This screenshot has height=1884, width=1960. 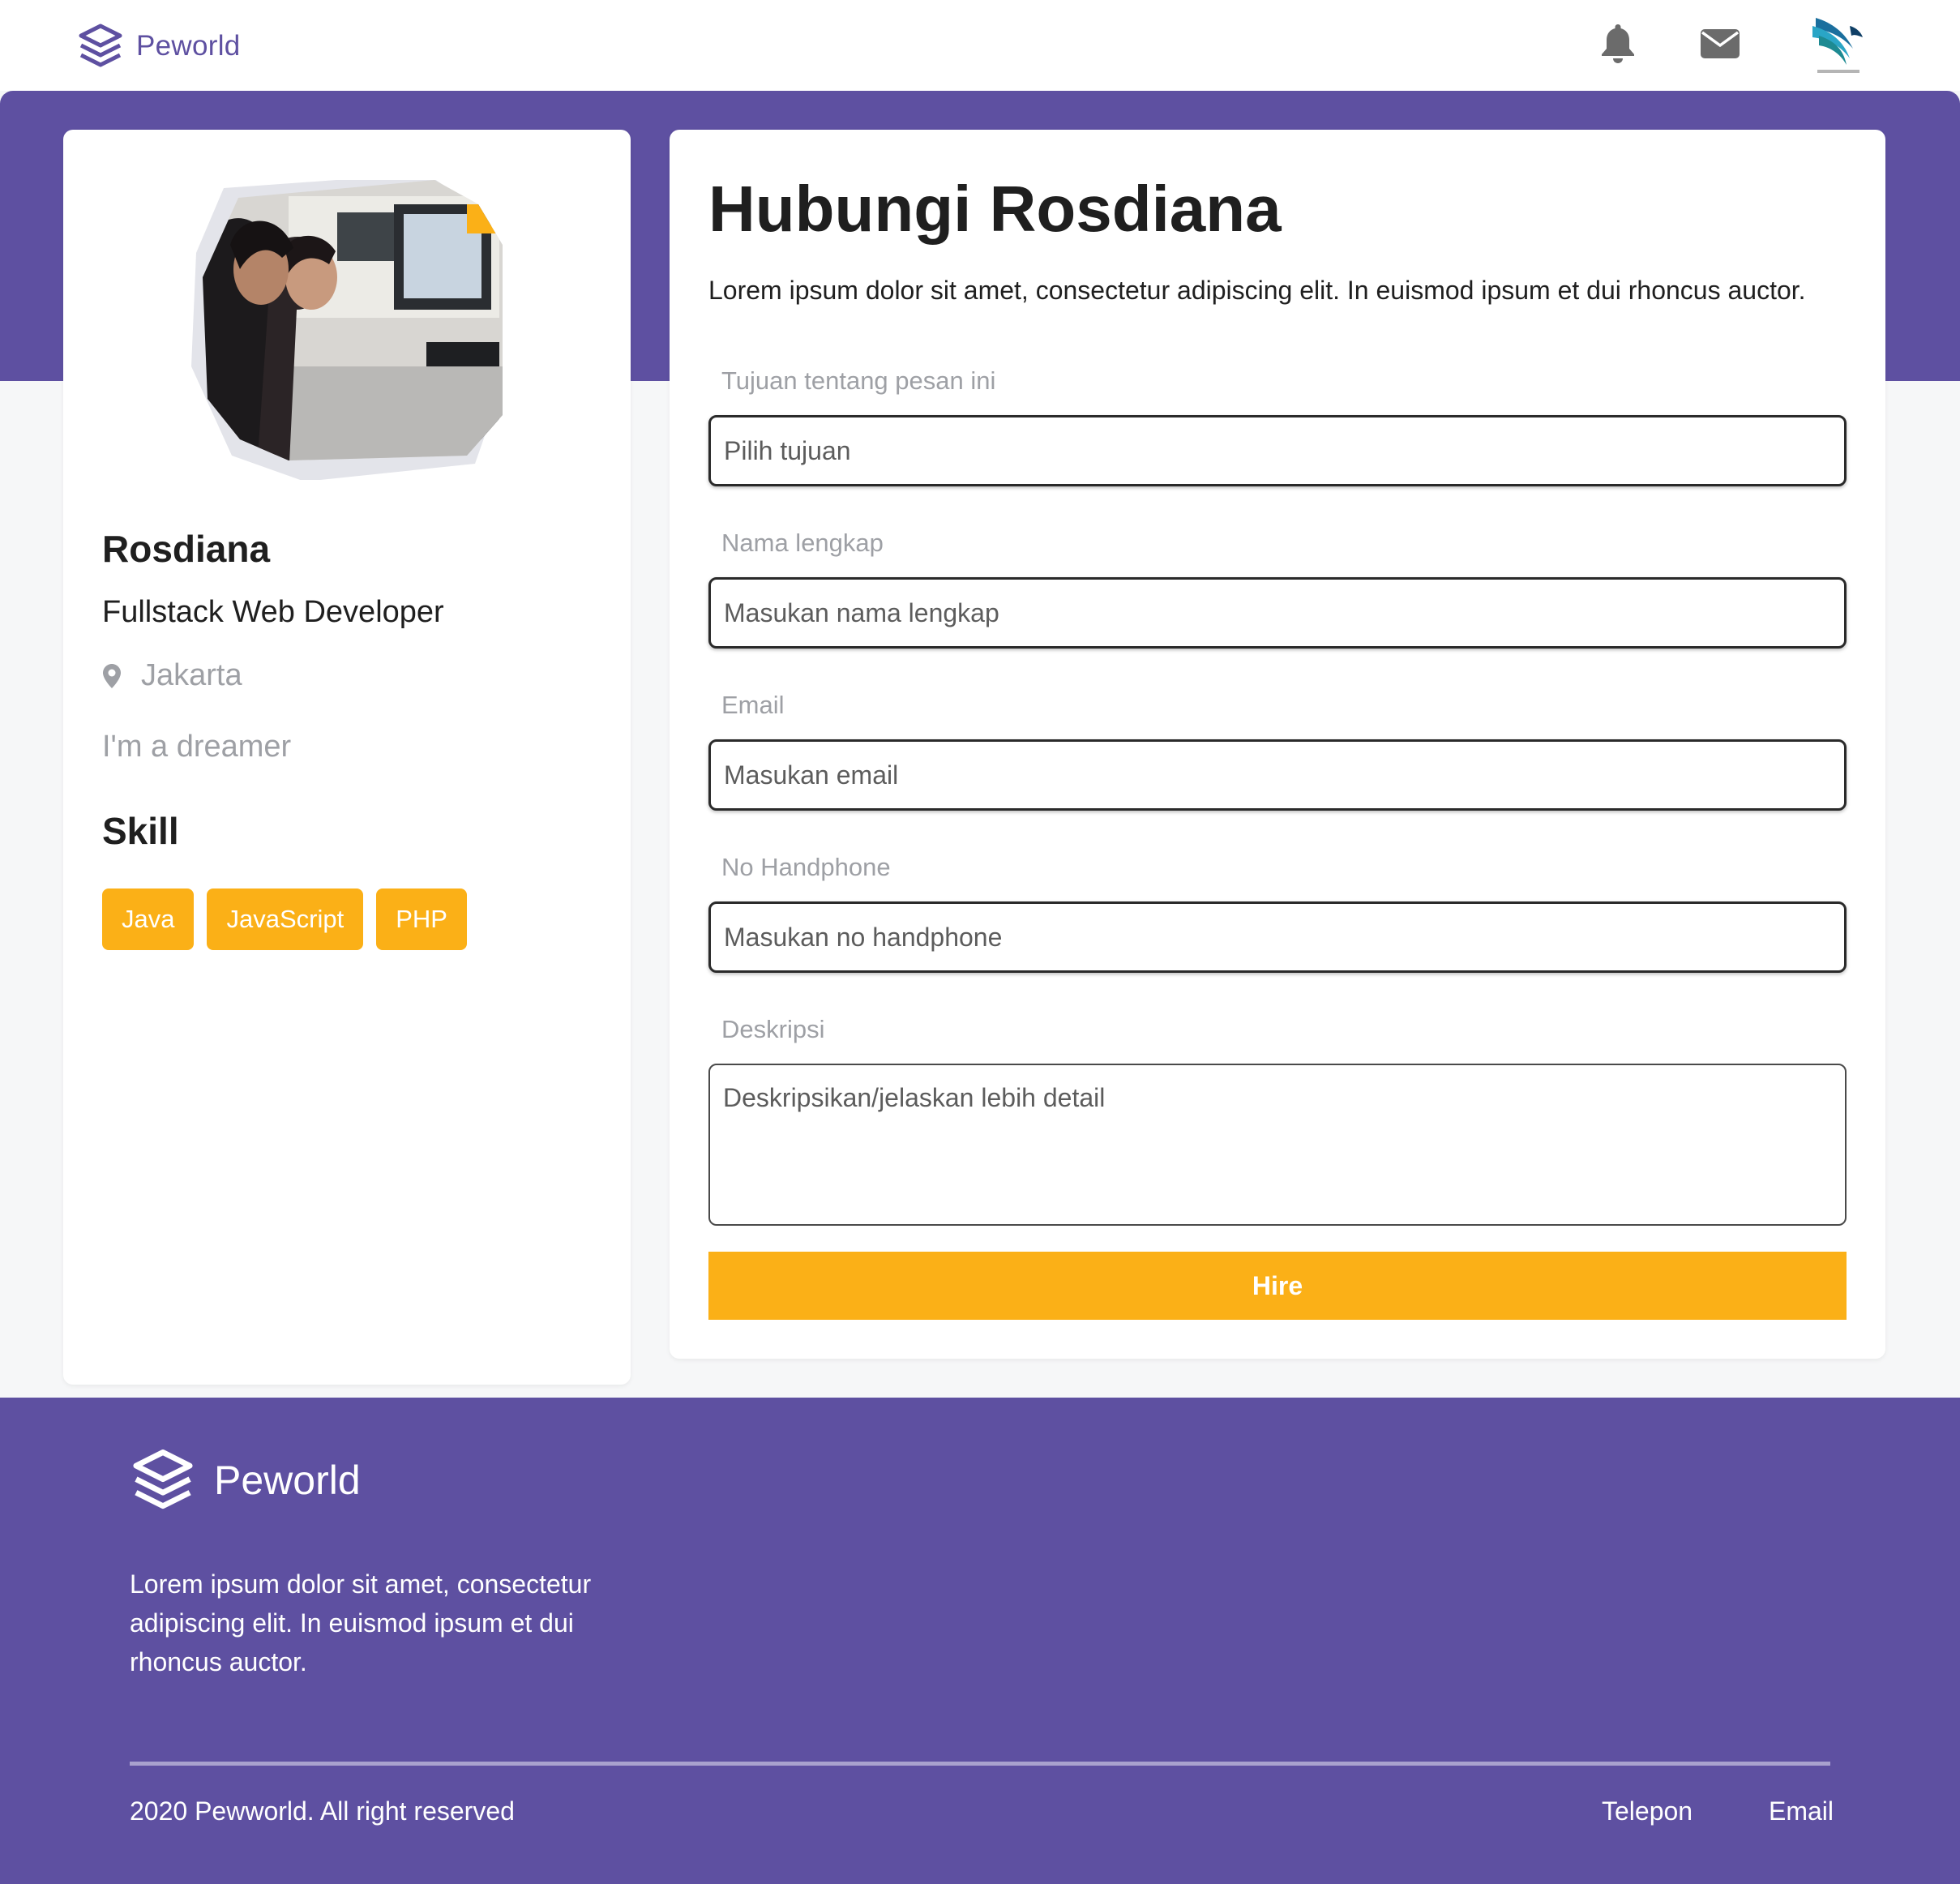 What do you see at coordinates (112, 675) in the screenshot?
I see `map-pin-icon` at bounding box center [112, 675].